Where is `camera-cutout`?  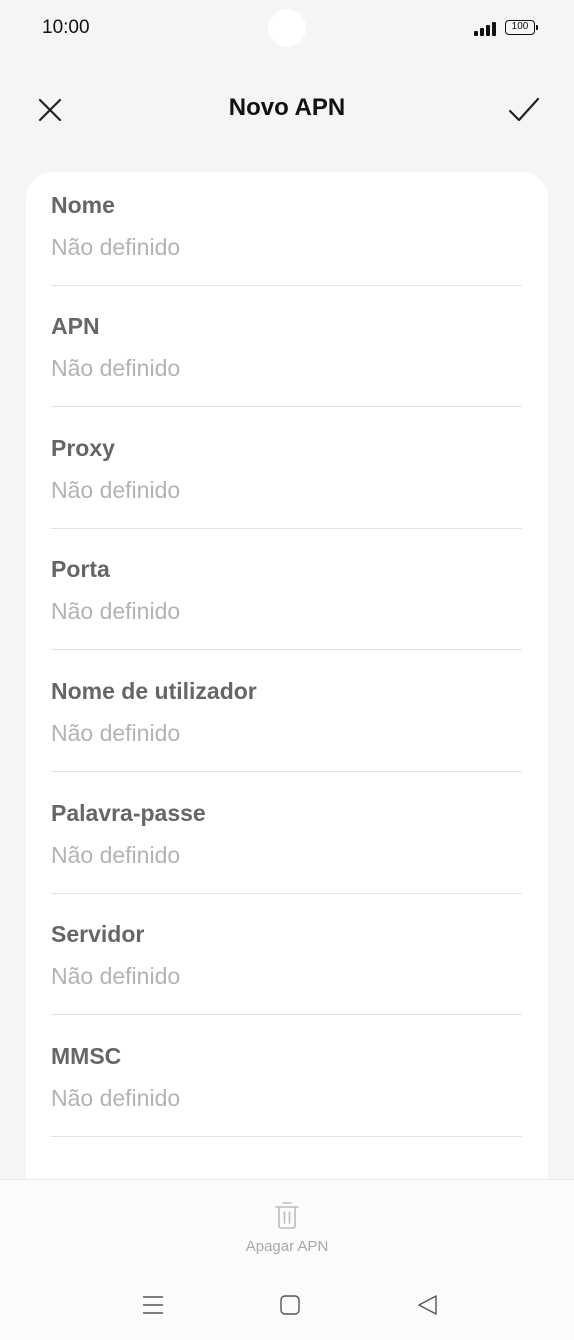
camera-cutout is located at coordinates (287, 28).